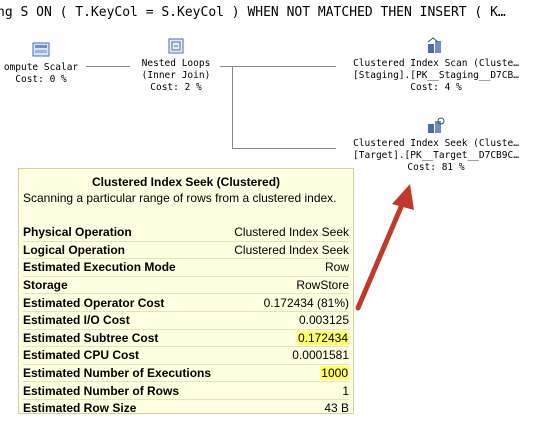 The width and height of the screenshot is (540, 433). What do you see at coordinates (99, 267) in the screenshot?
I see `property-label: Estimated Execution Mode` at bounding box center [99, 267].